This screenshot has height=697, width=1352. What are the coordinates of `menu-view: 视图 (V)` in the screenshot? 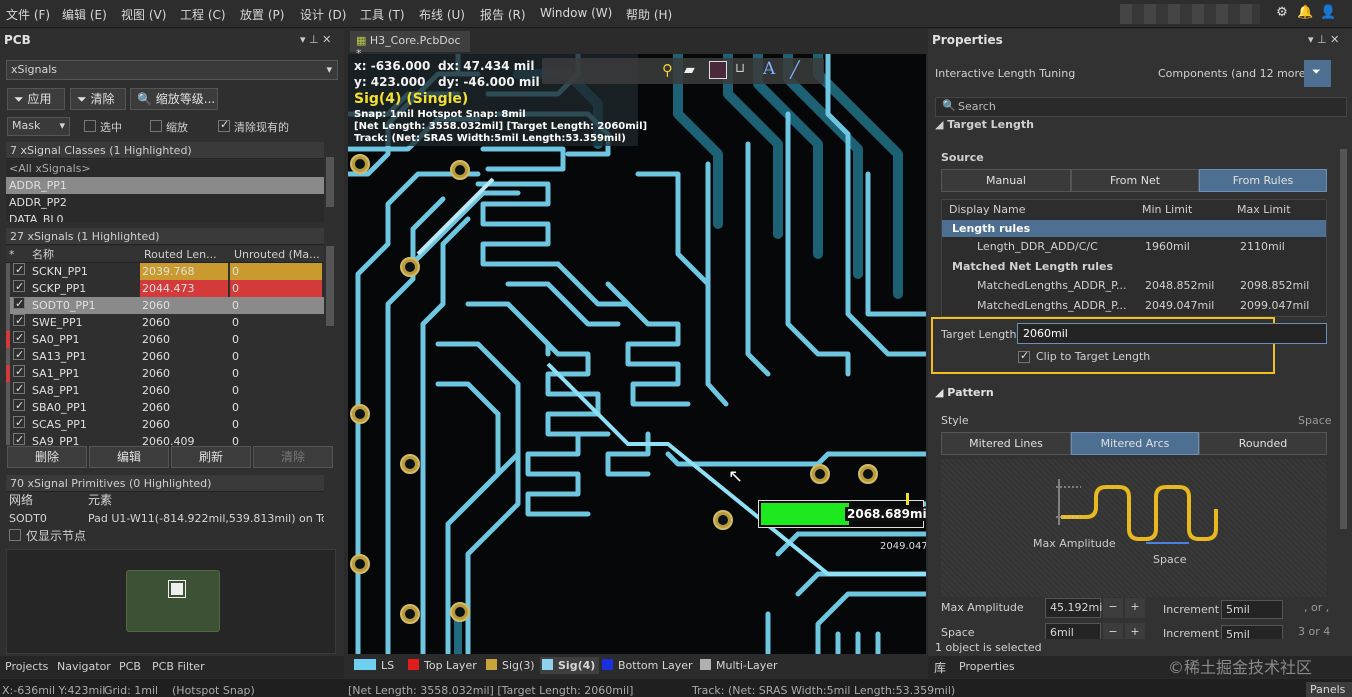 It's located at (143, 14).